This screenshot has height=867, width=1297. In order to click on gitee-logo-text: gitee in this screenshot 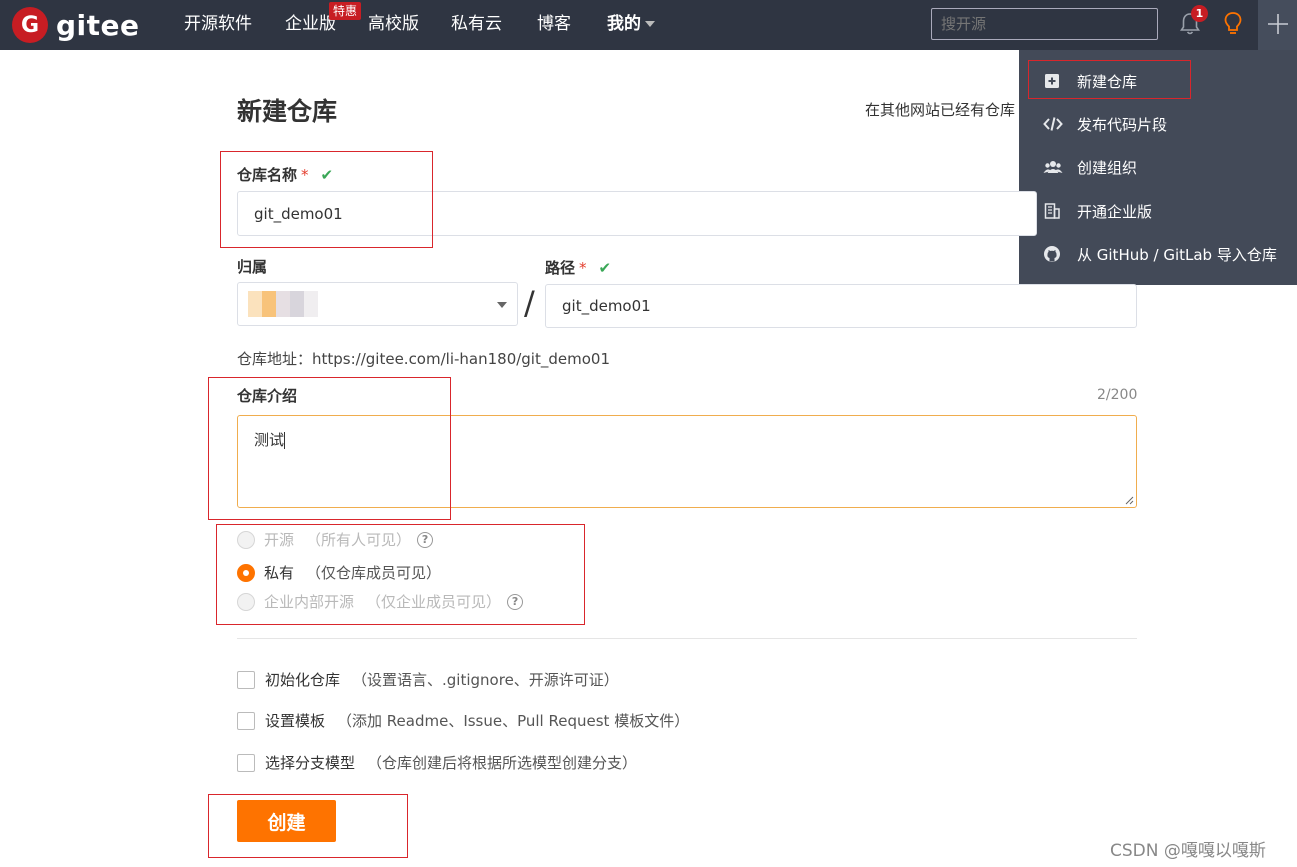, I will do `click(98, 25)`.